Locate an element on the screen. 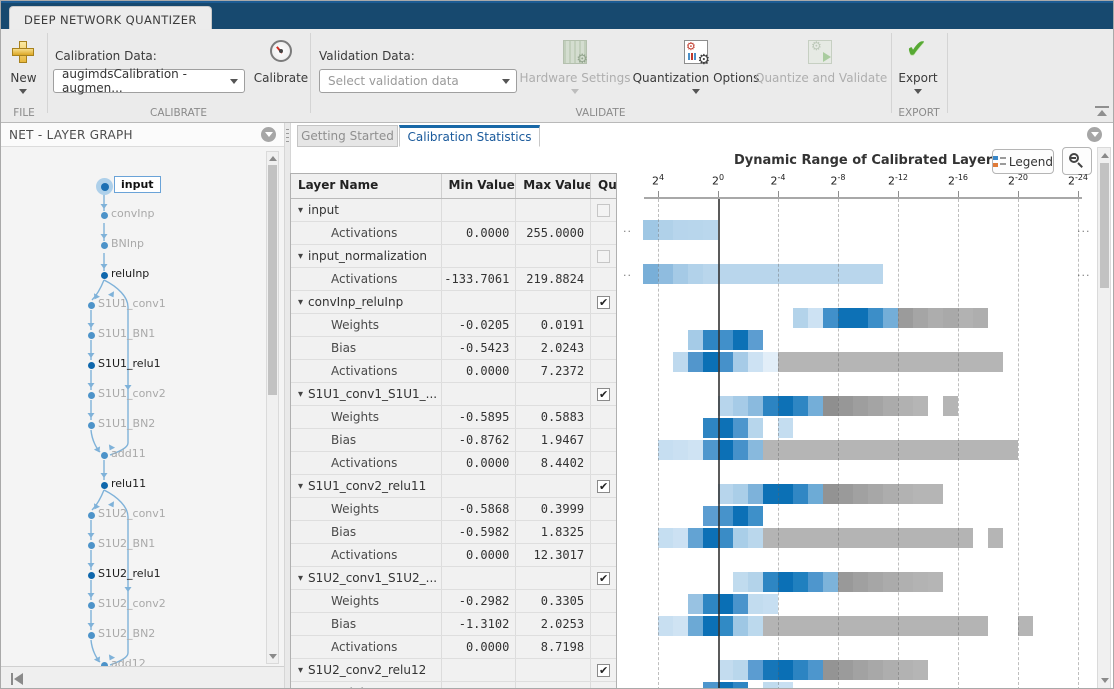 Image resolution: width=1114 pixels, height=689 pixels. table-group-row: ▾ convInp_reluInp ✔ is located at coordinates (453, 302).